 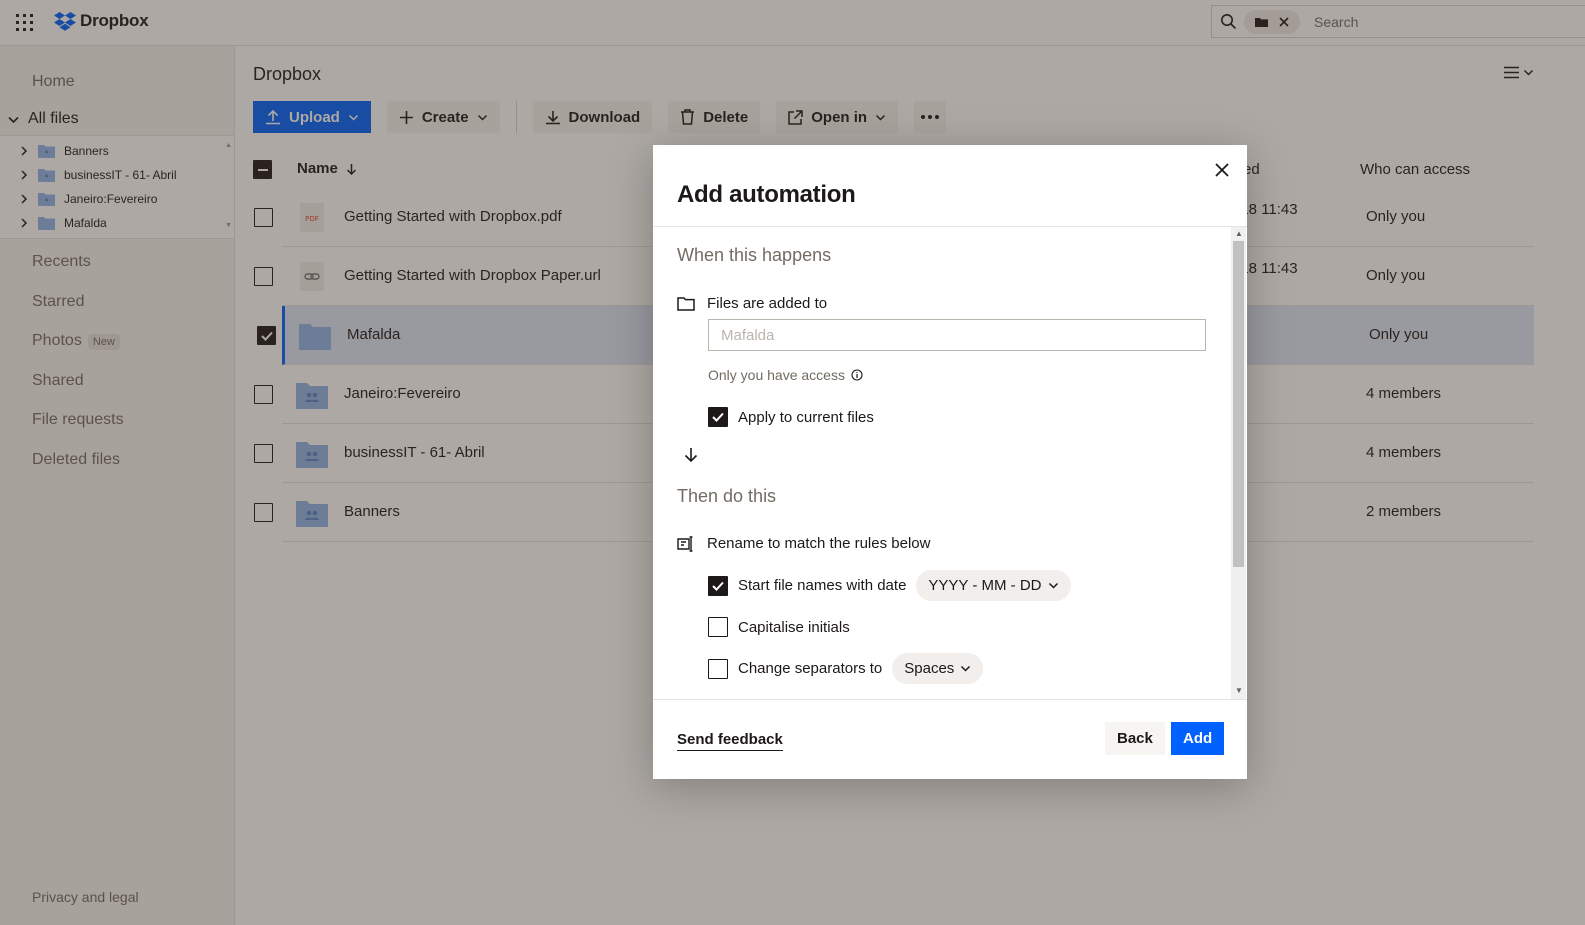 I want to click on when-heading: When this happens, so click(x=754, y=255).